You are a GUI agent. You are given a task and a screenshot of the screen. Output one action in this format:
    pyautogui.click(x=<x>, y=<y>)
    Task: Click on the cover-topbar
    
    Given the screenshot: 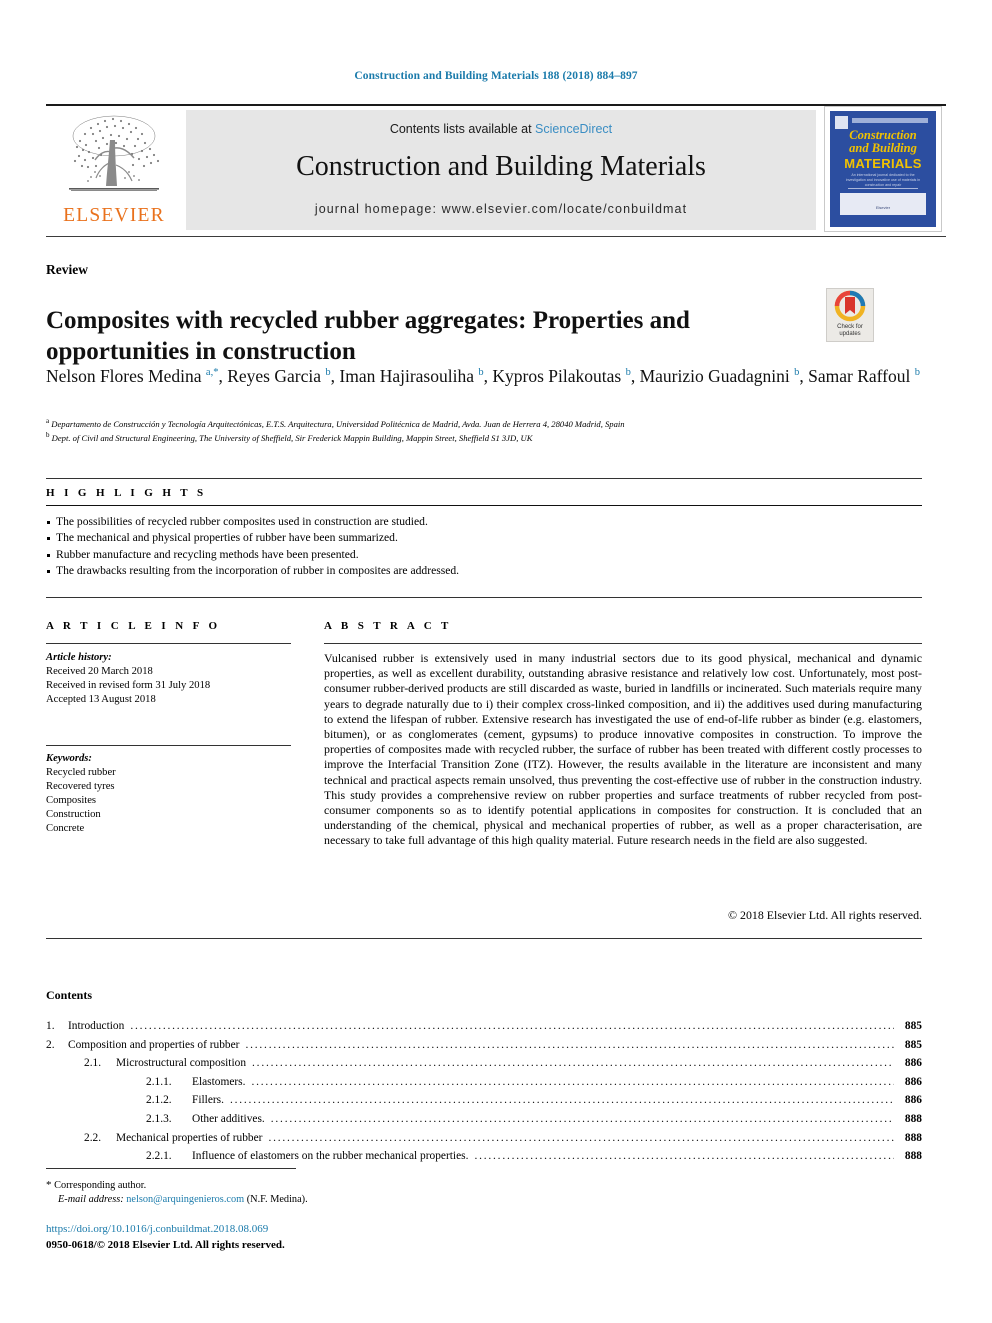 What is the action you would take?
    pyautogui.click(x=890, y=120)
    